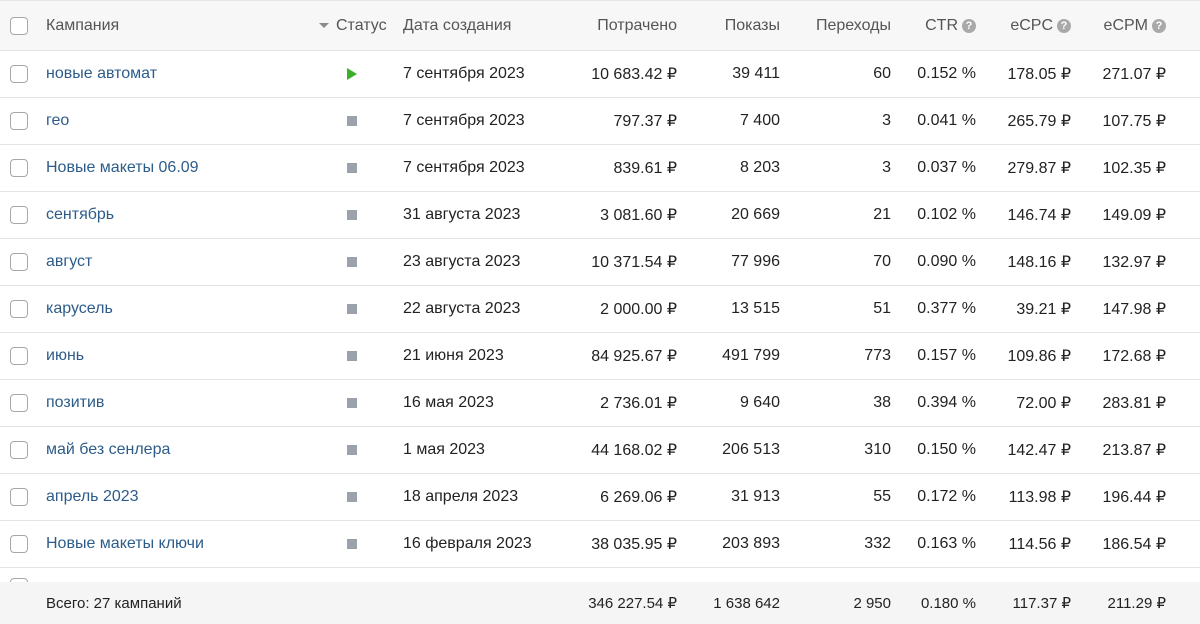 This screenshot has width=1200, height=624. What do you see at coordinates (634, 262) in the screenshot?
I see `spent-value: 10 371.54 ₽` at bounding box center [634, 262].